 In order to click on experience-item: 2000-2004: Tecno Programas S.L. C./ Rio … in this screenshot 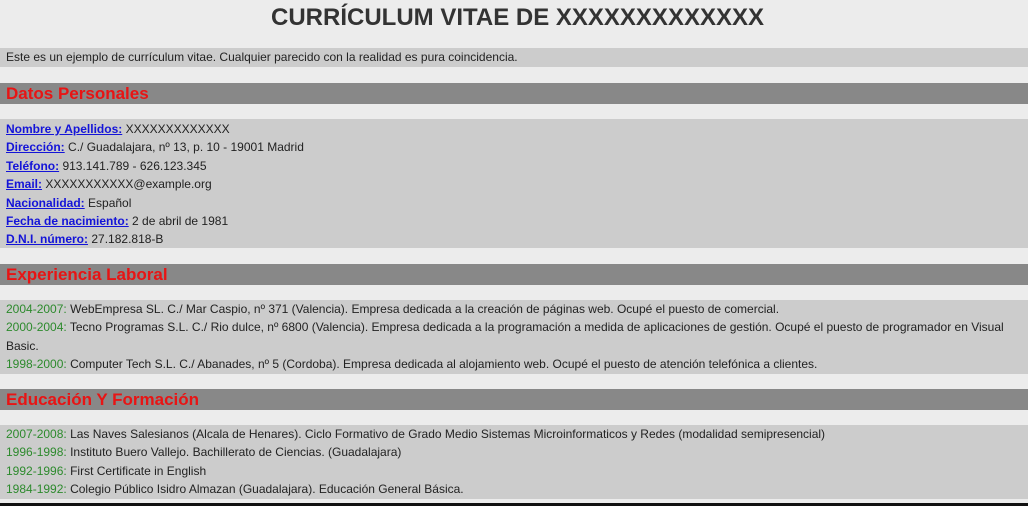, I will do `click(517, 336)`.